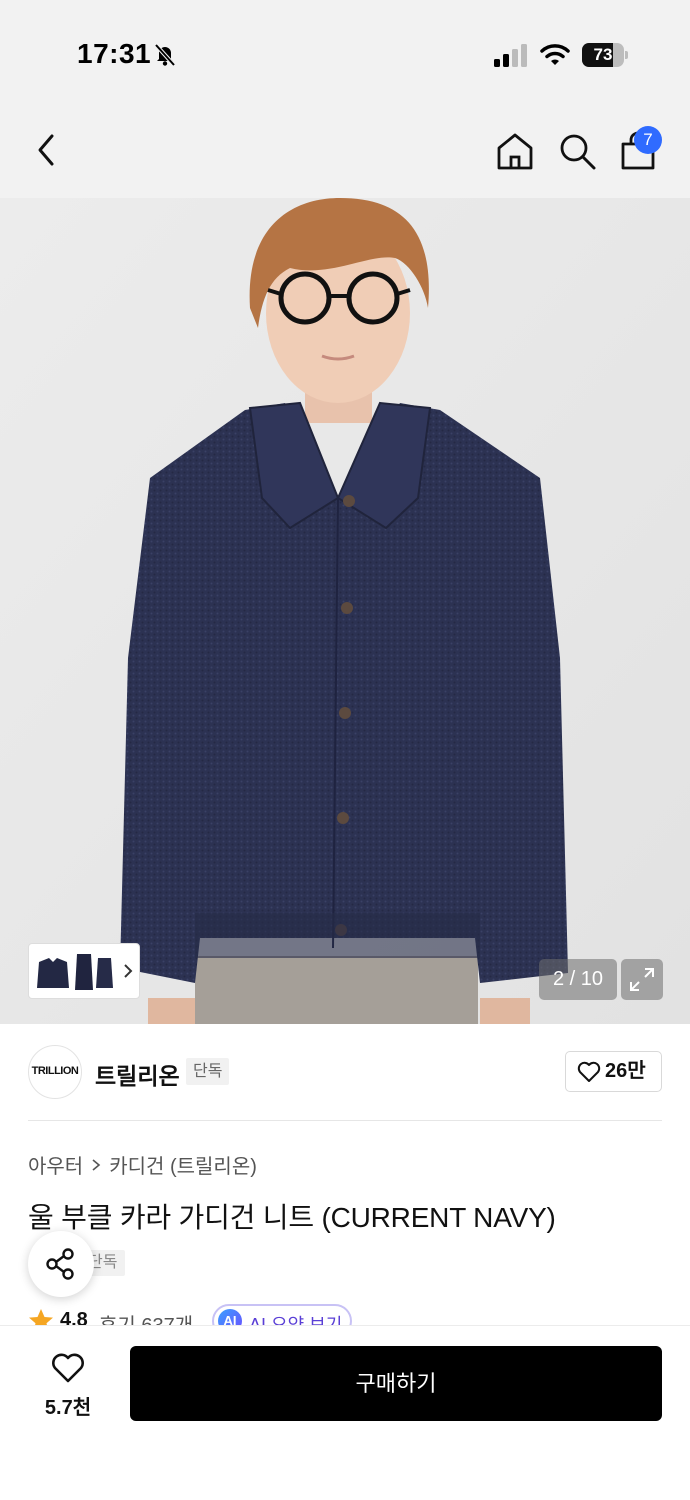  I want to click on brand-logo-text: TRILLION, so click(55, 1071).